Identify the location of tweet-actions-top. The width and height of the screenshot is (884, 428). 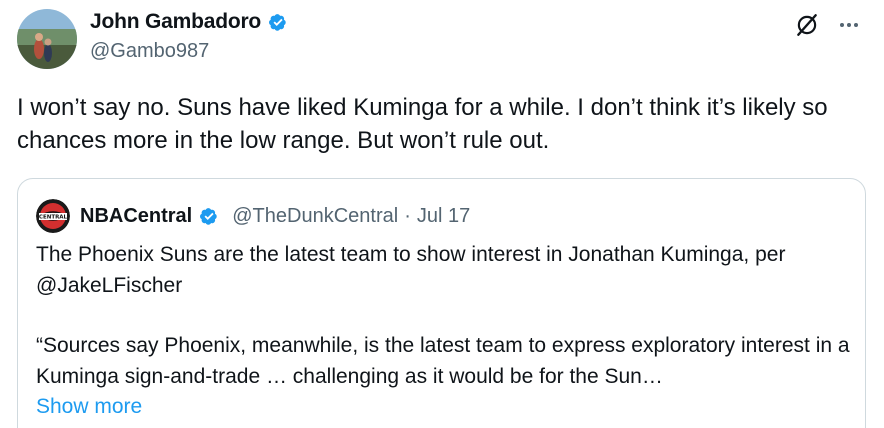
(828, 25).